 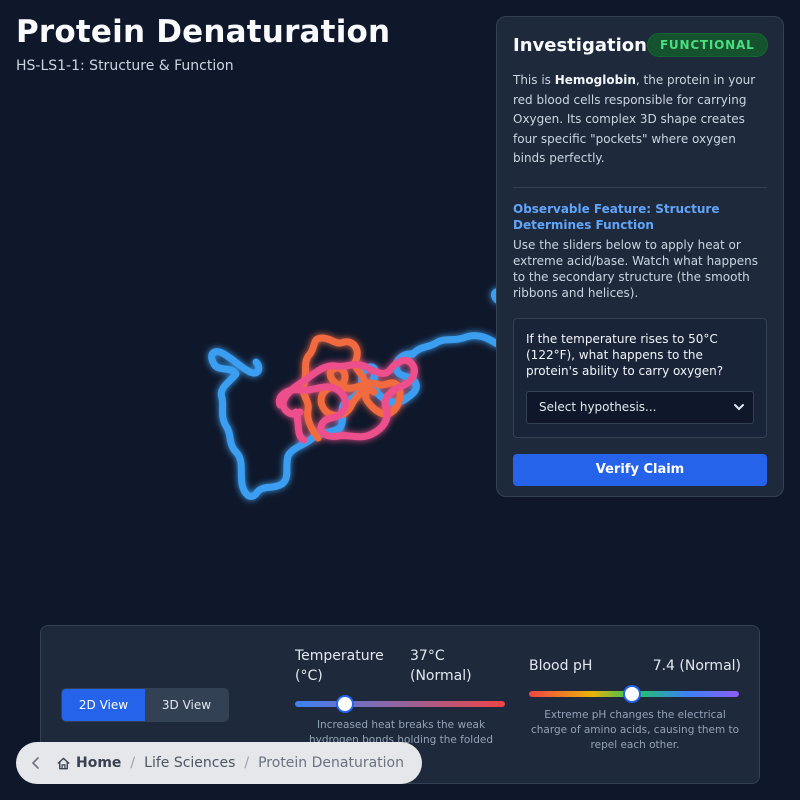 I want to click on temperature-label: Temperature (°C), so click(x=339, y=666).